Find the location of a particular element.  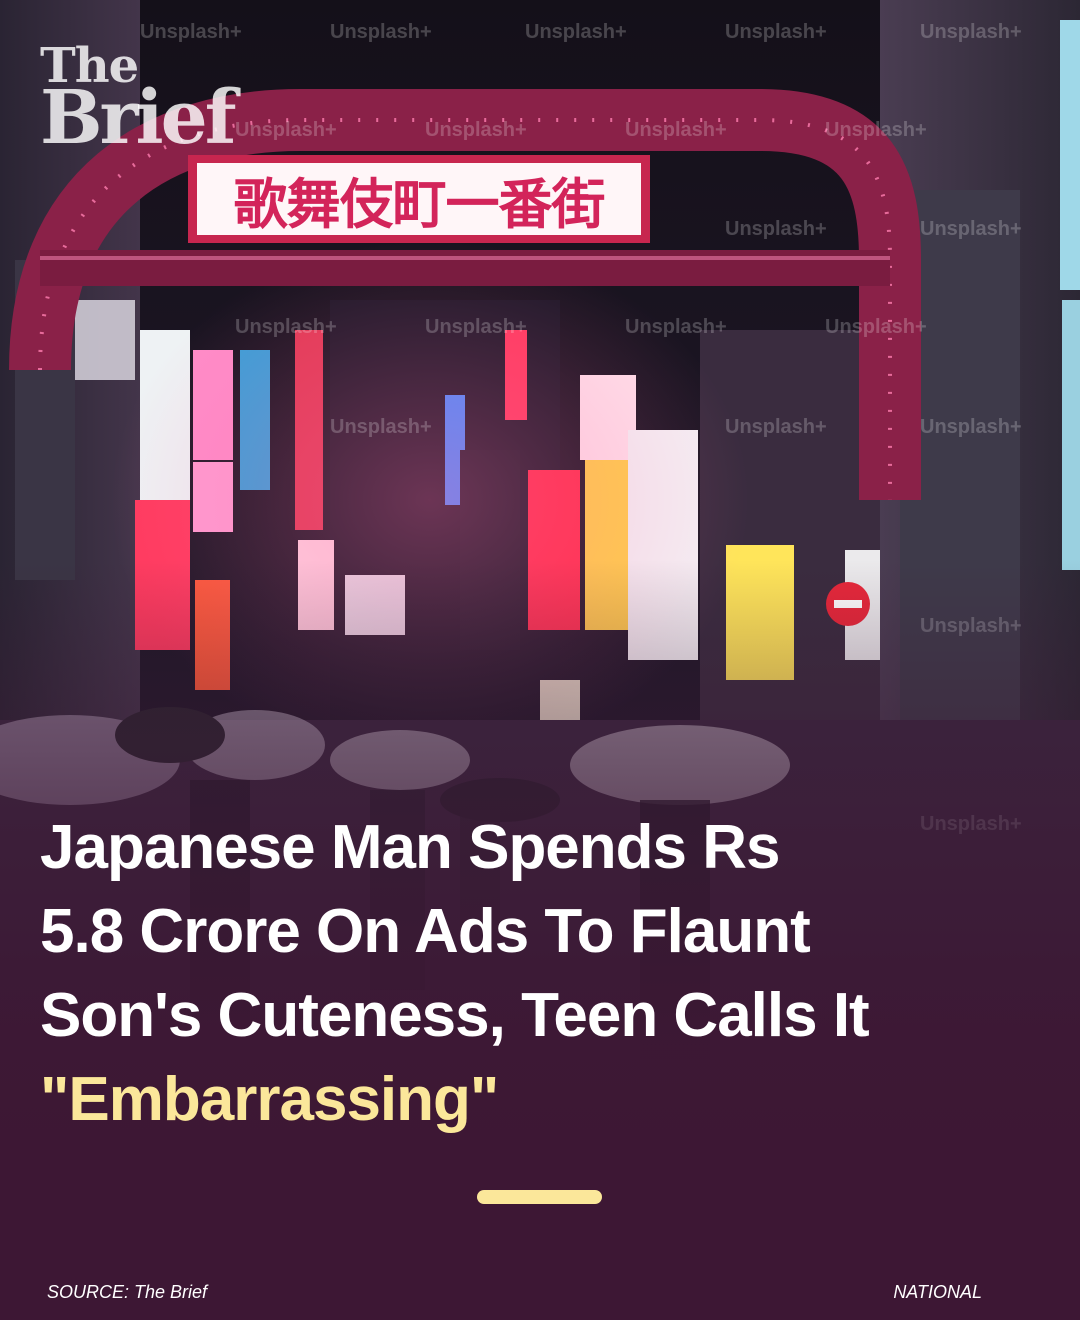

headline-line-1: Japanese Man Spends Rs is located at coordinates (410, 847).